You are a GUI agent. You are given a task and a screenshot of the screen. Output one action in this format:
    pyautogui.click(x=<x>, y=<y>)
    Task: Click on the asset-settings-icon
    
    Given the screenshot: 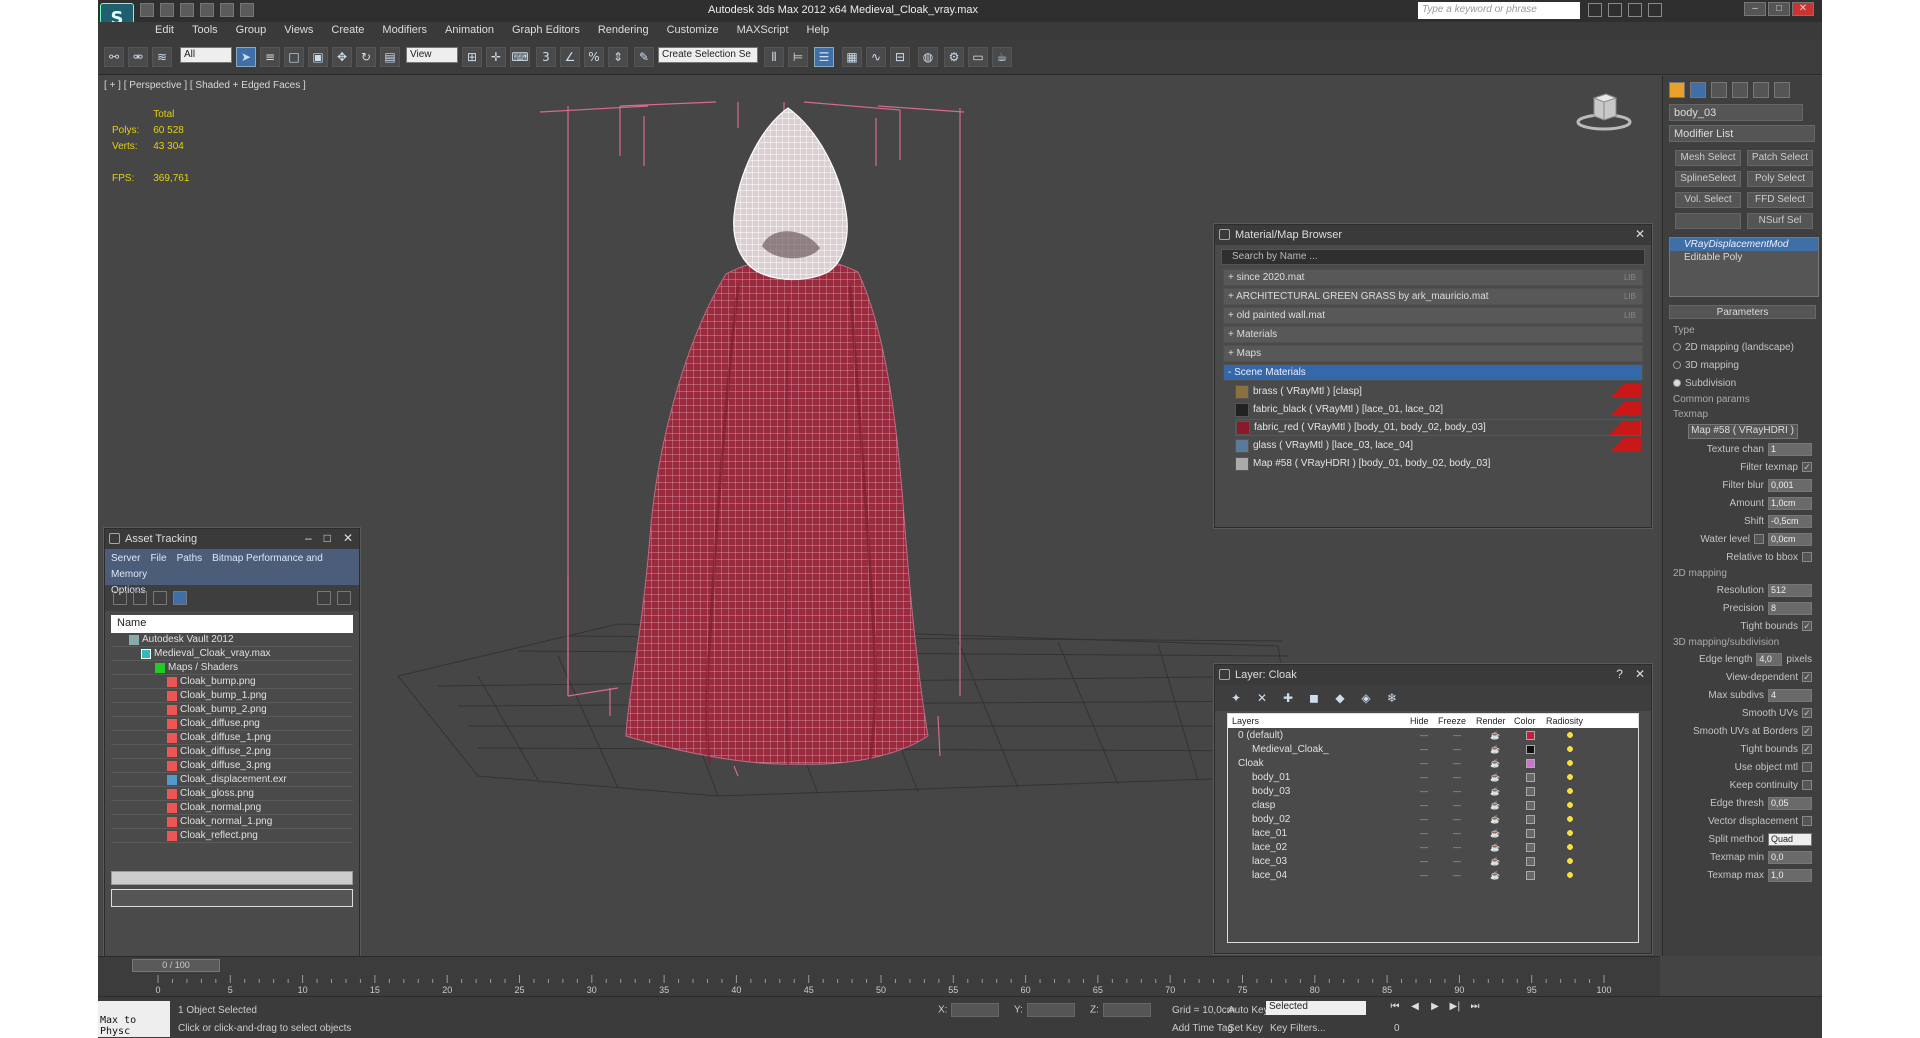 What is the action you would take?
    pyautogui.click(x=344, y=598)
    